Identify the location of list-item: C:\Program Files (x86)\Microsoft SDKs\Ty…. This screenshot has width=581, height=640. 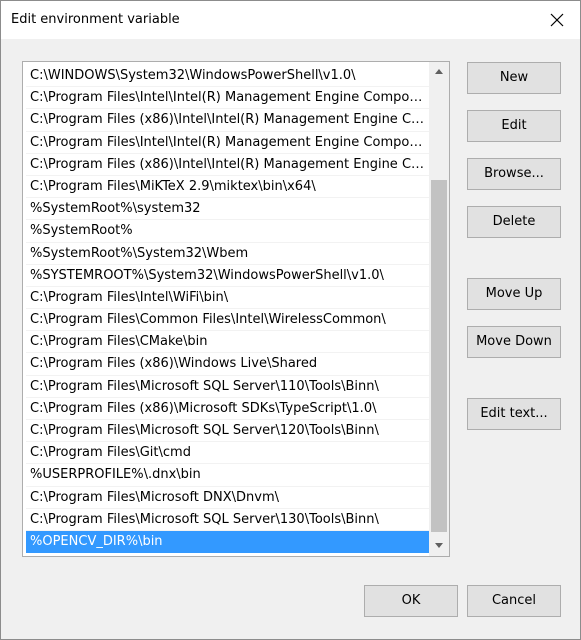
(228, 409).